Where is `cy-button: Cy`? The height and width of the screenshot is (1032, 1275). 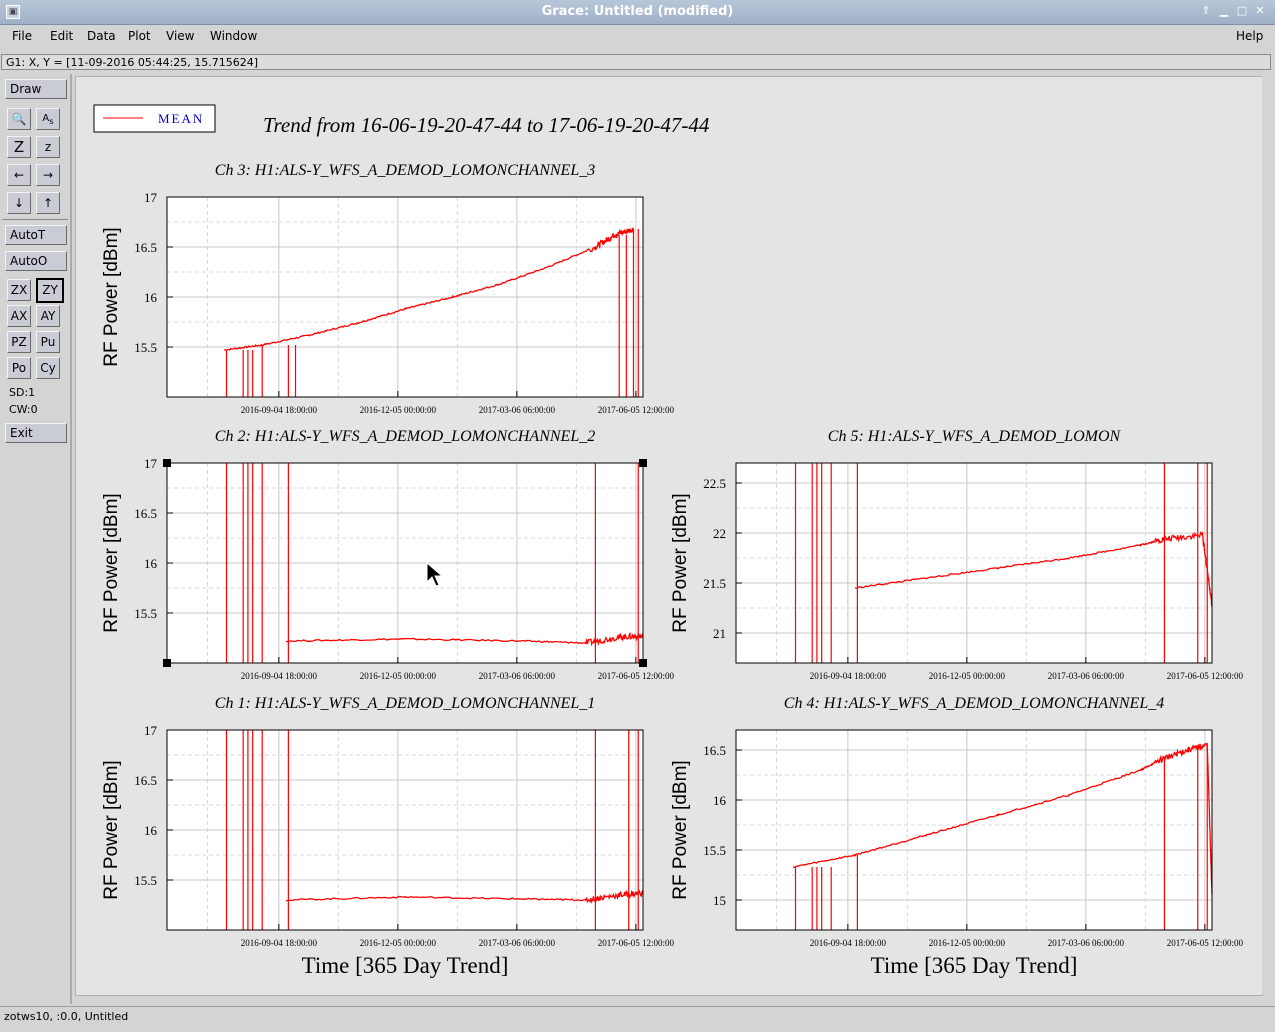
cy-button: Cy is located at coordinates (48, 368).